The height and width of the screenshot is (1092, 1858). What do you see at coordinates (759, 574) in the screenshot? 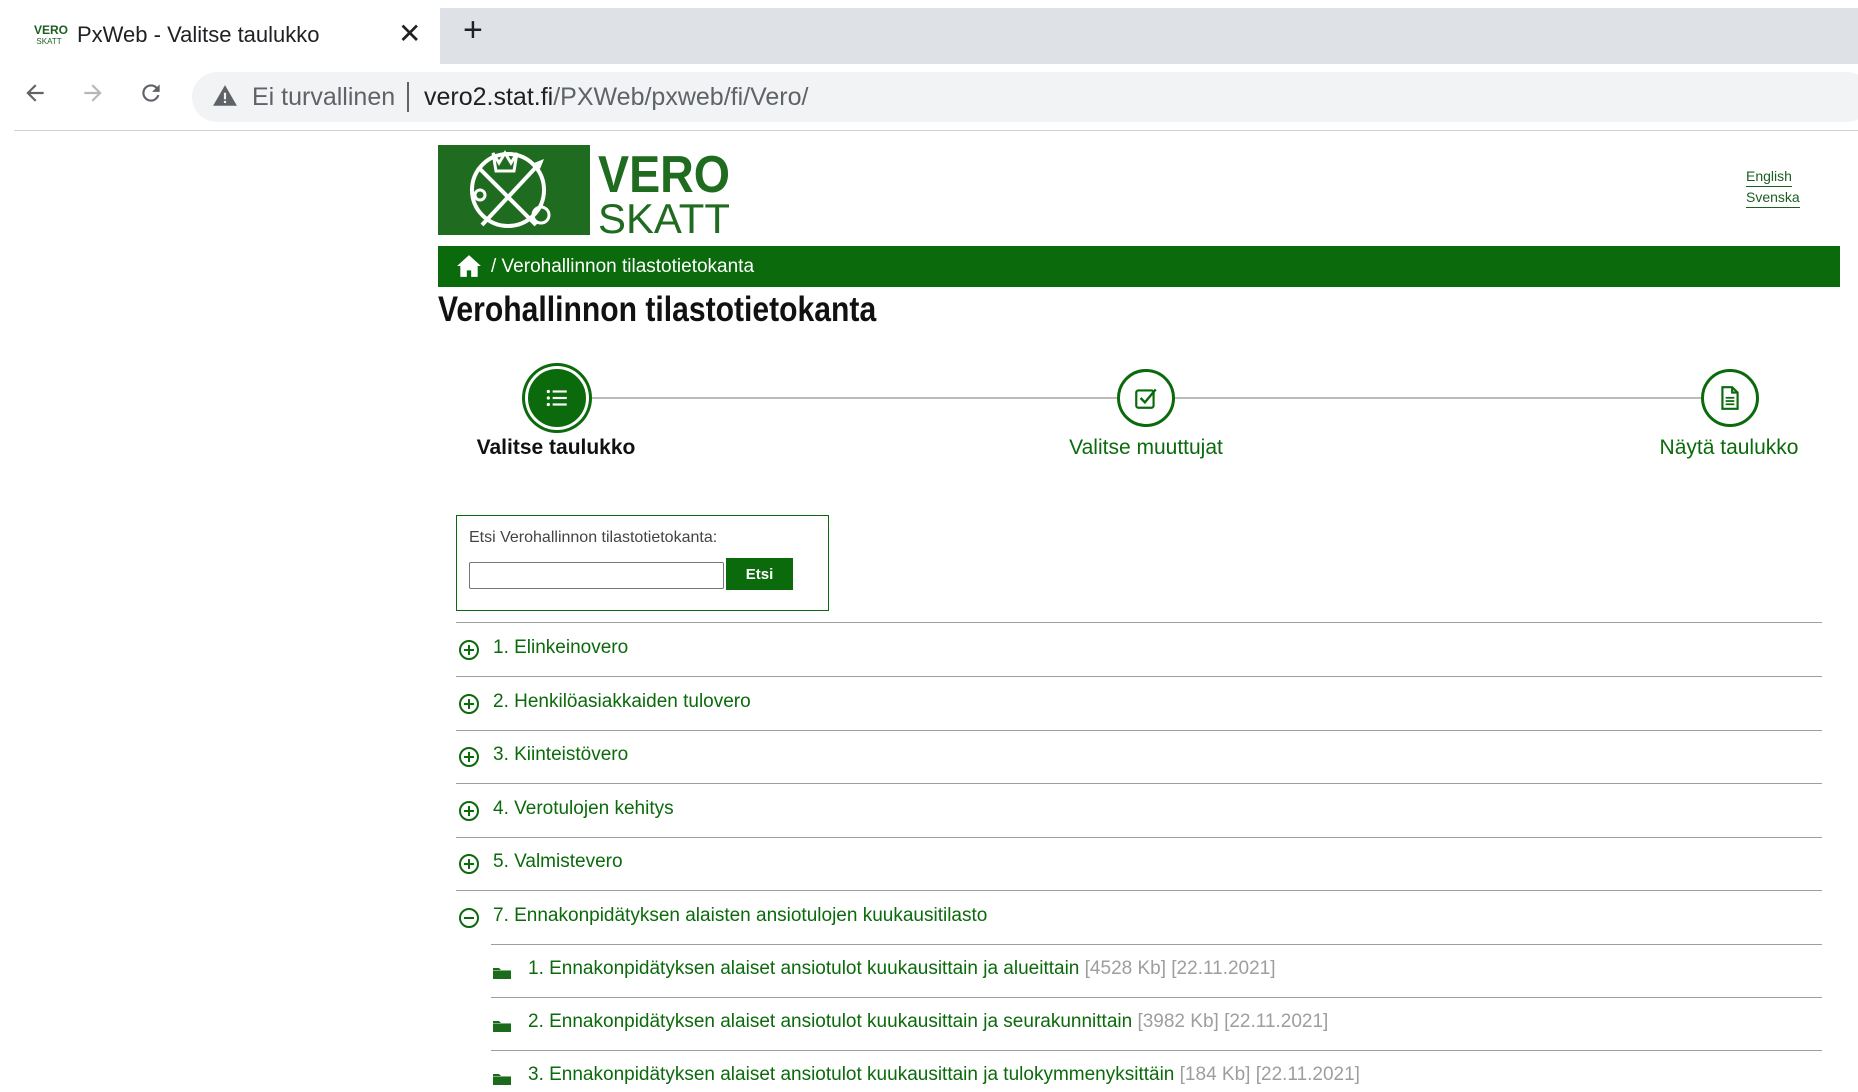
I see `search-button: Etsi` at bounding box center [759, 574].